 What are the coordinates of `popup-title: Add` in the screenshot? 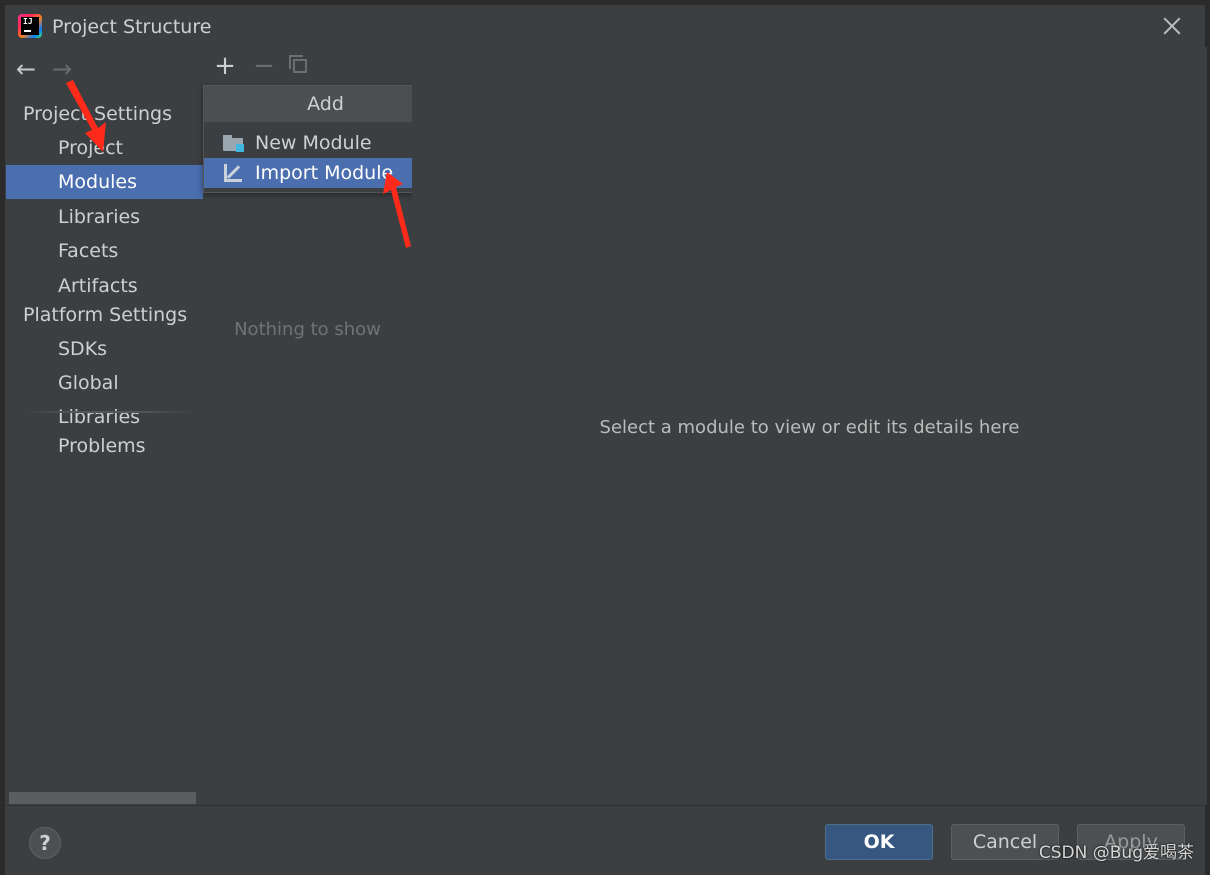 It's located at (325, 104).